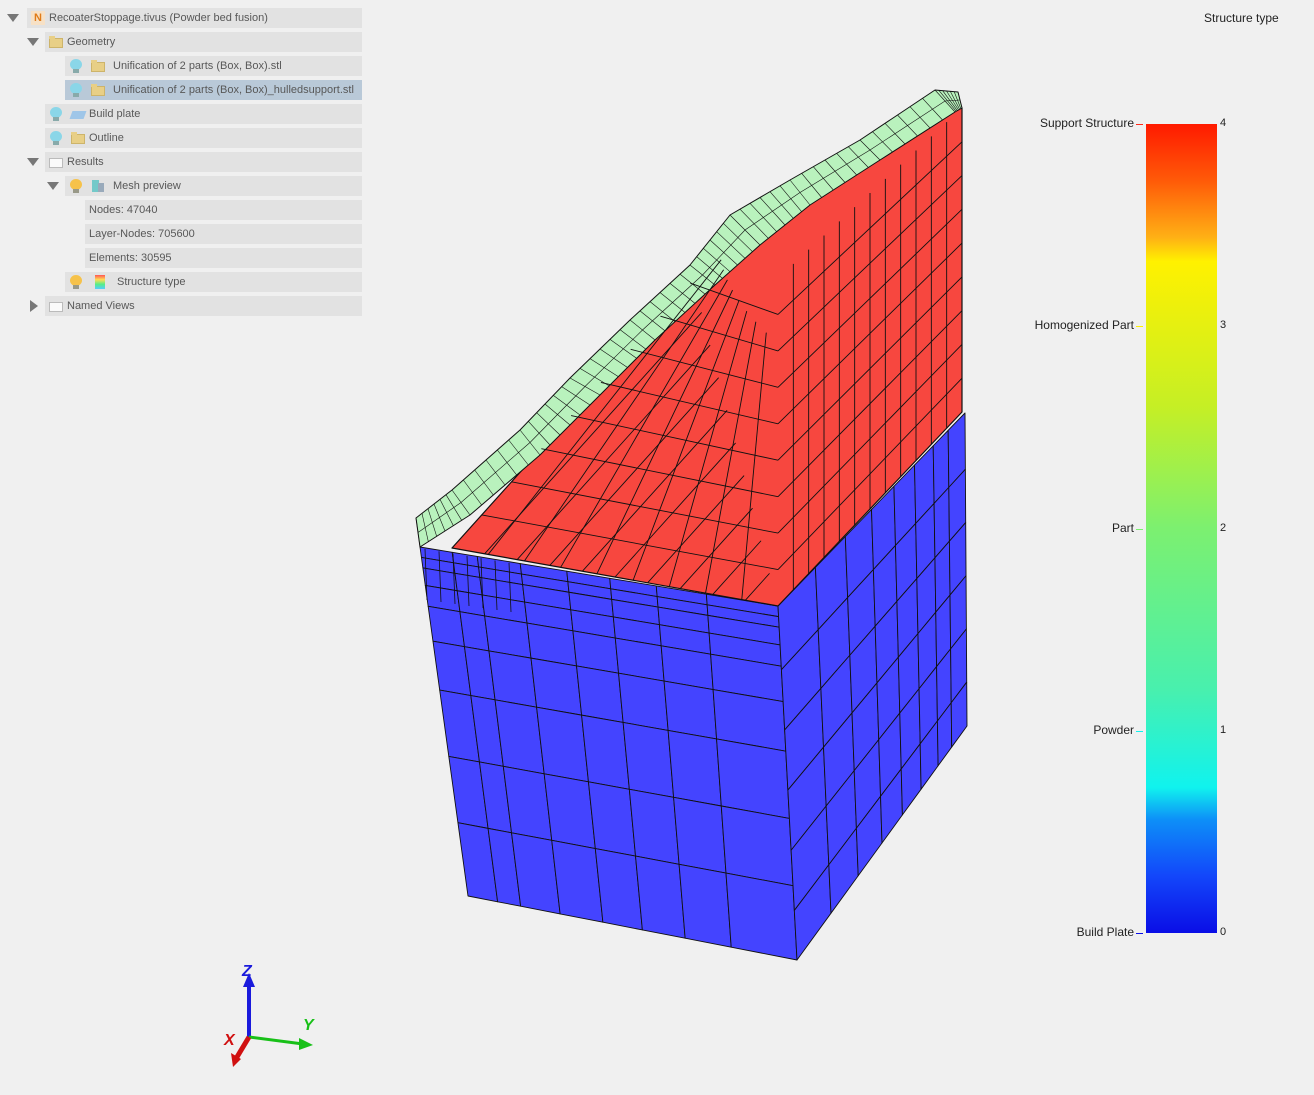 The height and width of the screenshot is (1095, 1314). What do you see at coordinates (229, 1040) in the screenshot?
I see `x-axis-label: X` at bounding box center [229, 1040].